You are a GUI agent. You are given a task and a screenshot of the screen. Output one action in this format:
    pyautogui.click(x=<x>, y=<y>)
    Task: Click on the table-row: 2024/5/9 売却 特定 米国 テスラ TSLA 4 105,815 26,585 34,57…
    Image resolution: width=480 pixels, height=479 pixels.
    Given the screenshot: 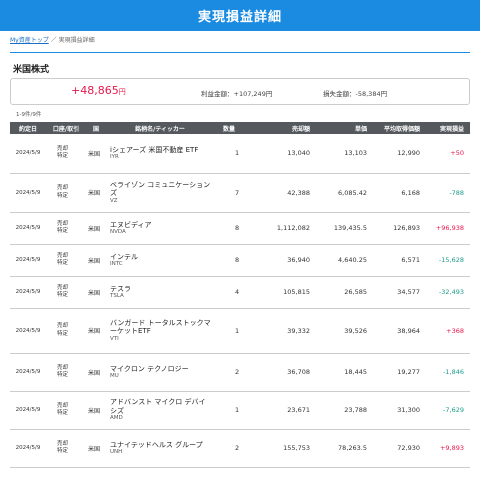 What is the action you would take?
    pyautogui.click(x=240, y=292)
    